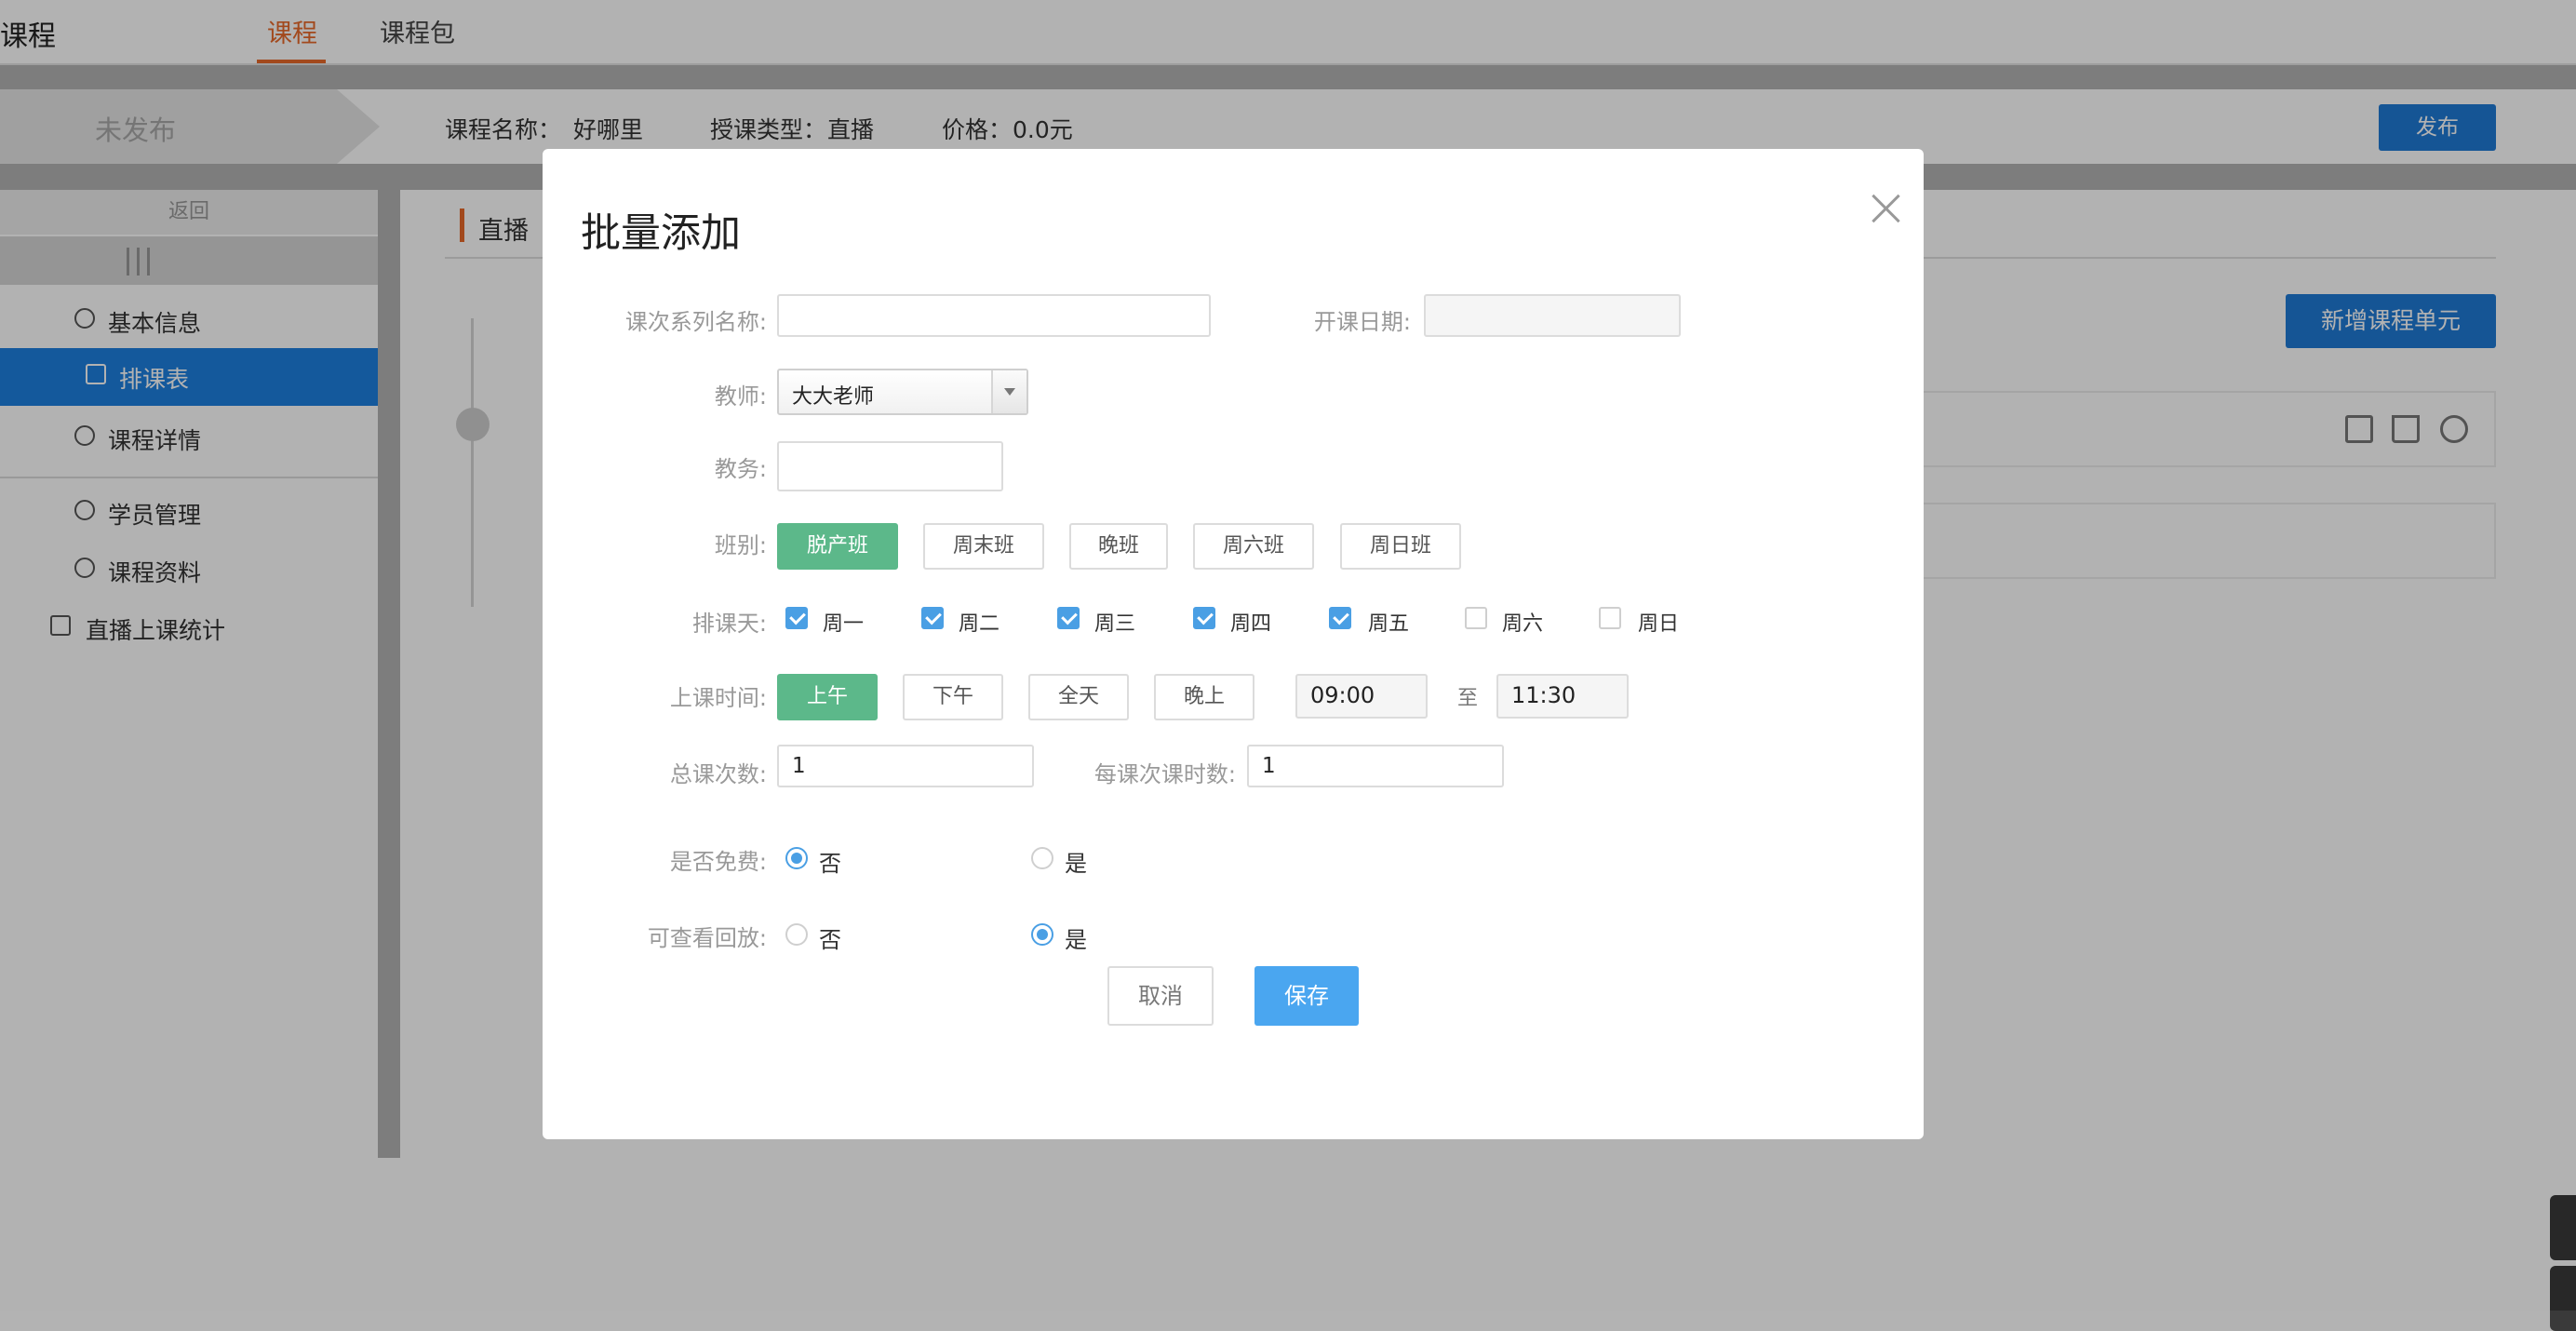 The height and width of the screenshot is (1331, 2576). What do you see at coordinates (1009, 391) in the screenshot?
I see `chevron-down-icon` at bounding box center [1009, 391].